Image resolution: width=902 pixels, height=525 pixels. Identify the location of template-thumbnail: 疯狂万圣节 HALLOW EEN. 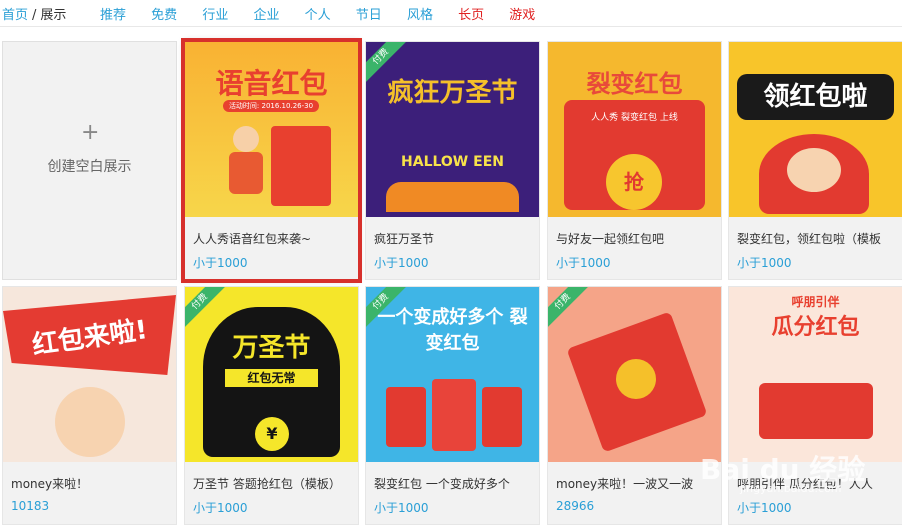
(452, 129).